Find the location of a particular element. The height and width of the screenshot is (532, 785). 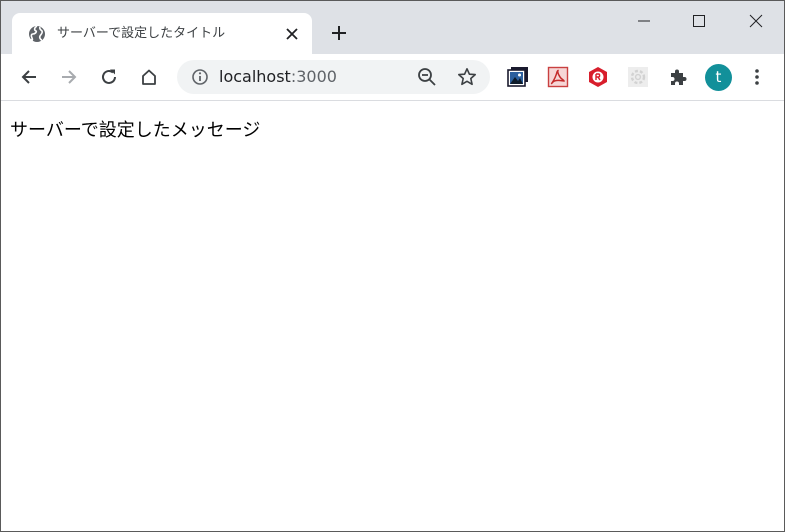

more-vertical-icon is located at coordinates (757, 77).